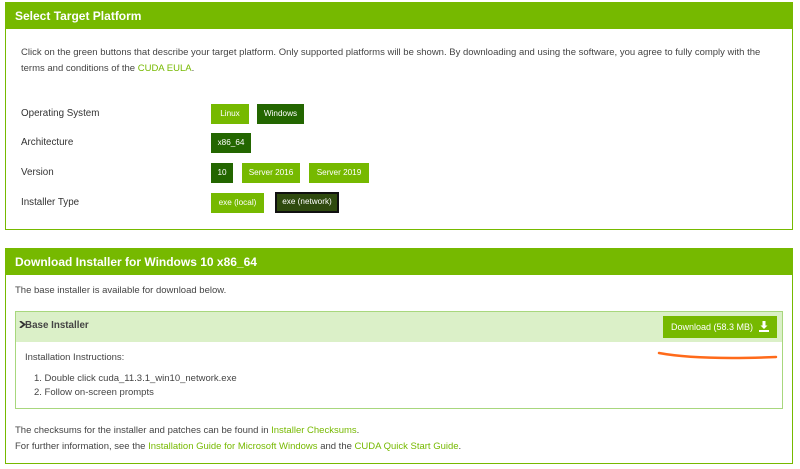  Describe the element at coordinates (50, 202) in the screenshot. I see `installer-type-label: Installer Type` at that location.